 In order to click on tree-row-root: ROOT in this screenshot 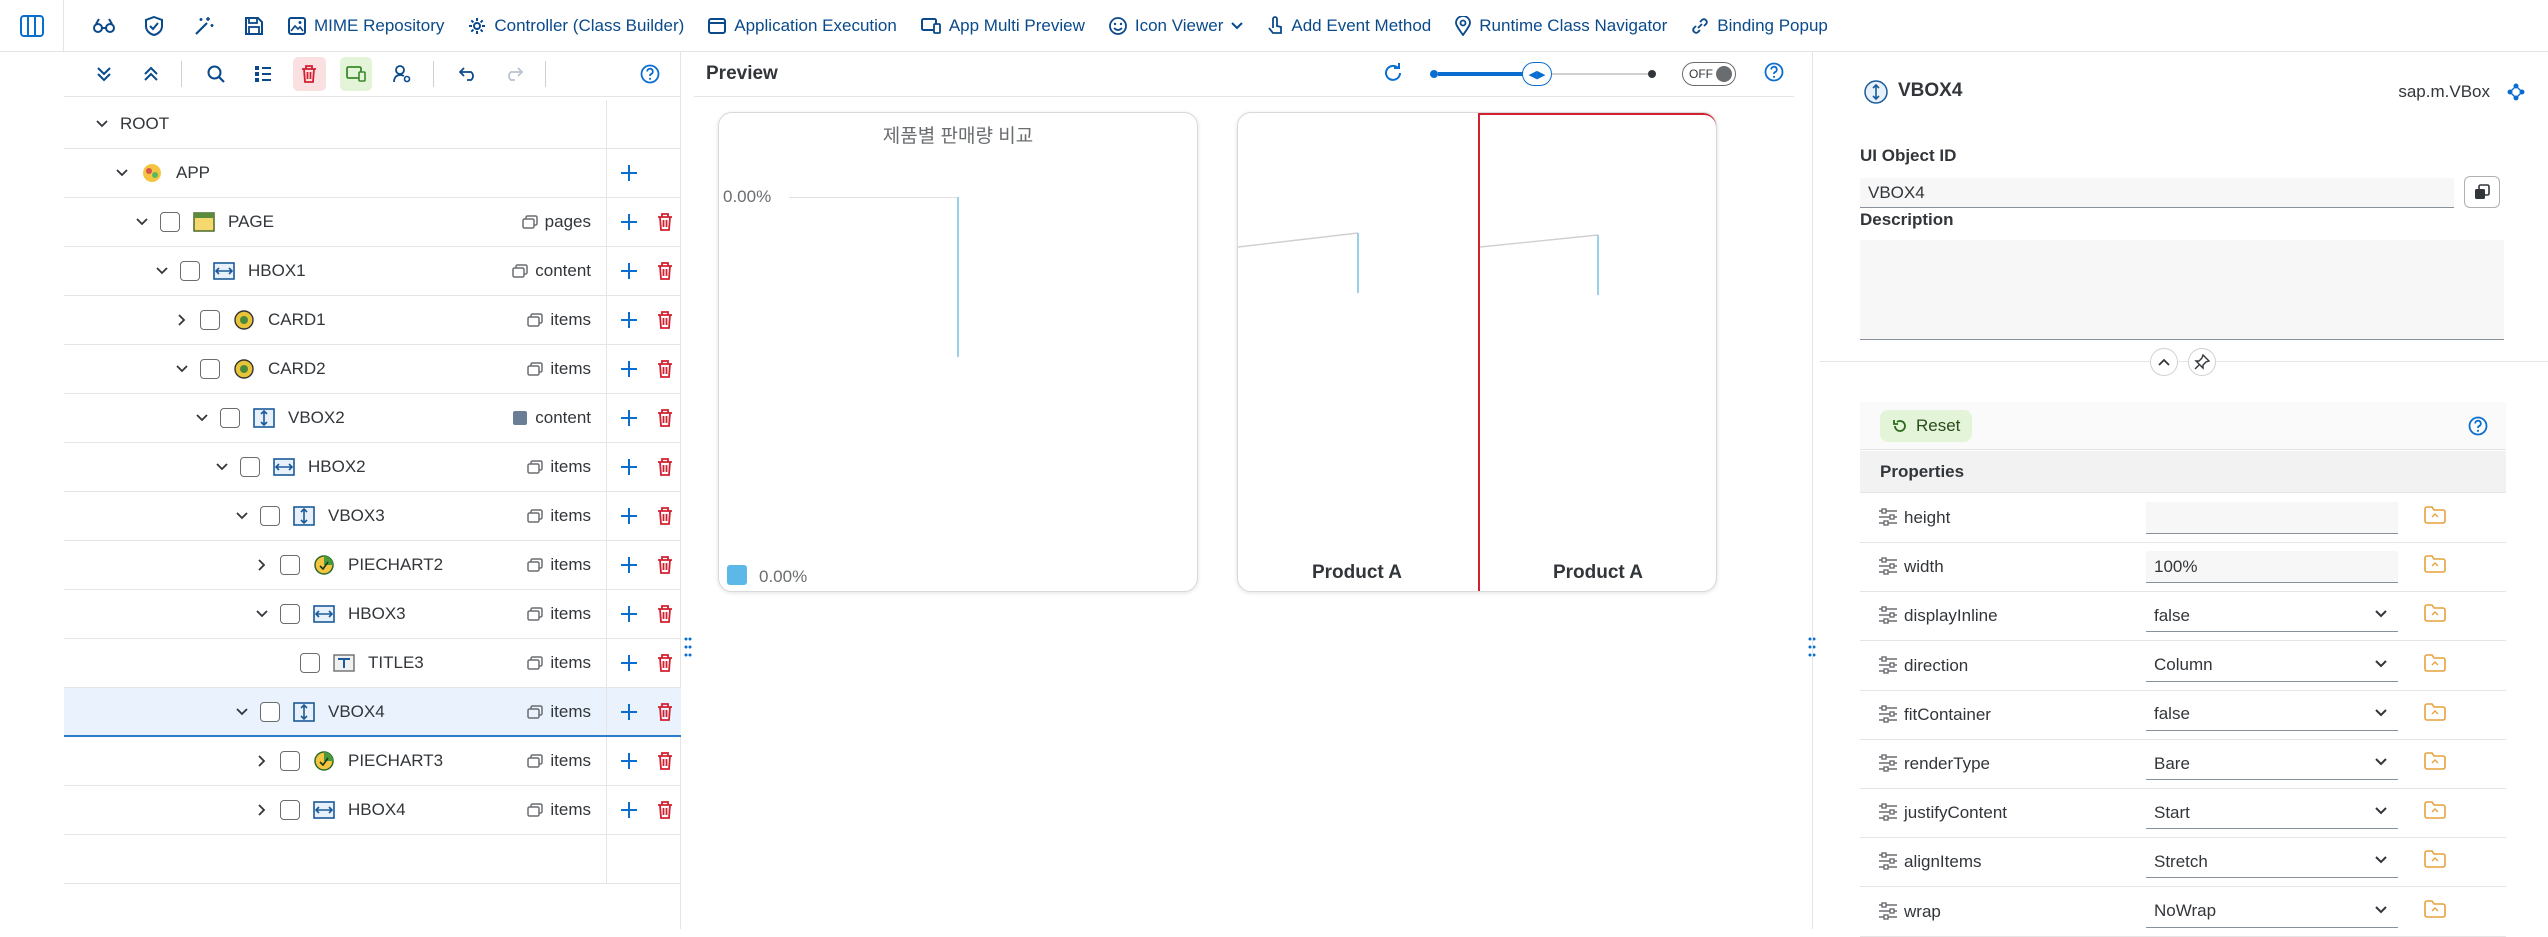, I will do `click(372, 124)`.